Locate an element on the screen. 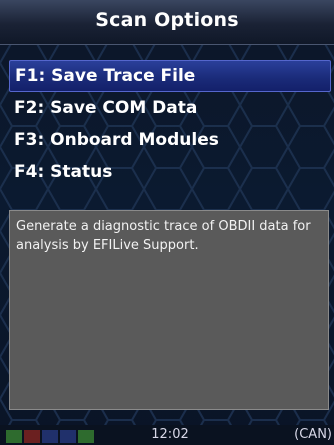 The height and width of the screenshot is (445, 334). menu-item-label: F1: Save Trace File is located at coordinates (105, 76).